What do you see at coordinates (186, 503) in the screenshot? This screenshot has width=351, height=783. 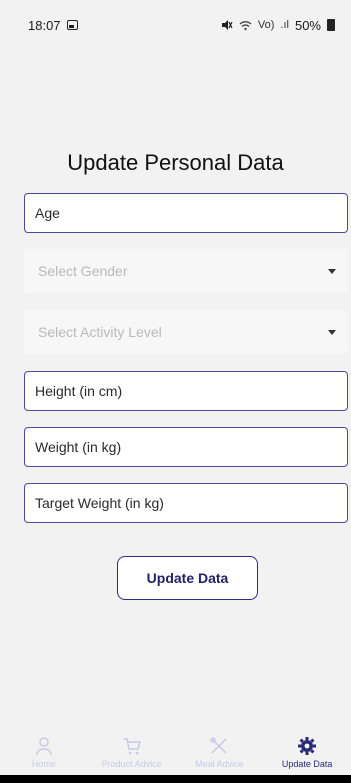 I see `target-weight-input: Target Weight (in kg)` at bounding box center [186, 503].